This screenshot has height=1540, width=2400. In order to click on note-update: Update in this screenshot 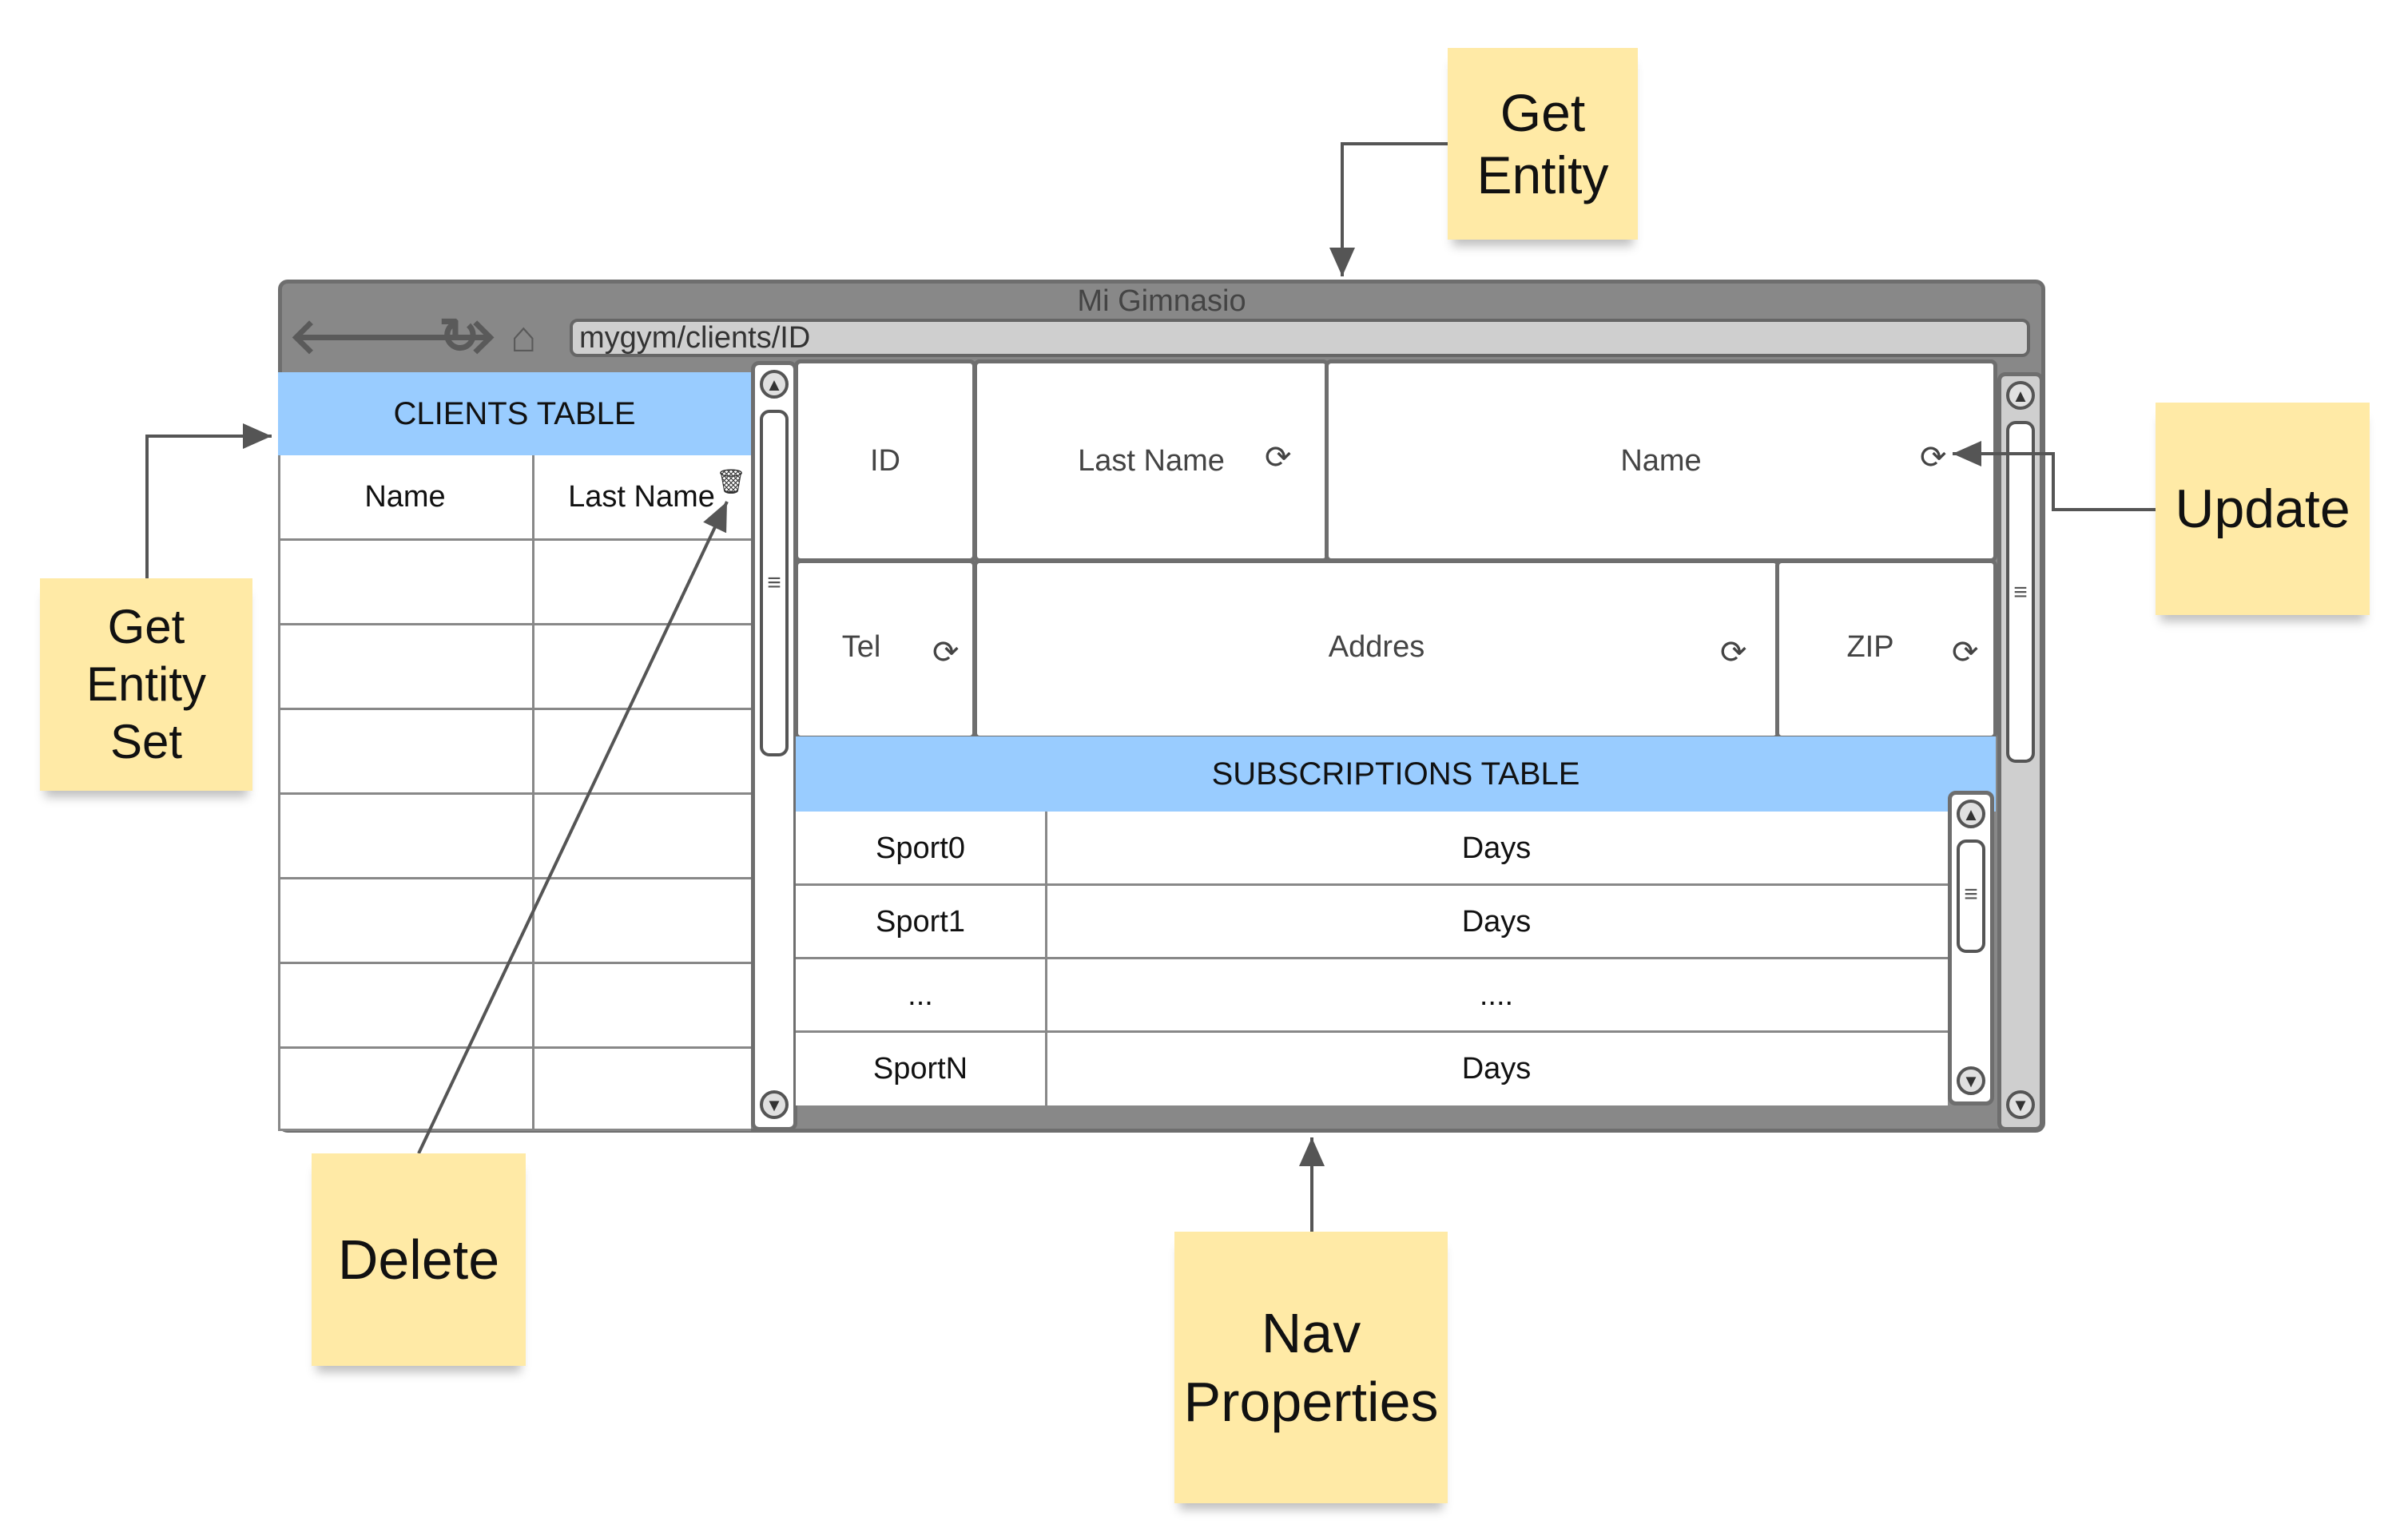, I will do `click(2263, 509)`.